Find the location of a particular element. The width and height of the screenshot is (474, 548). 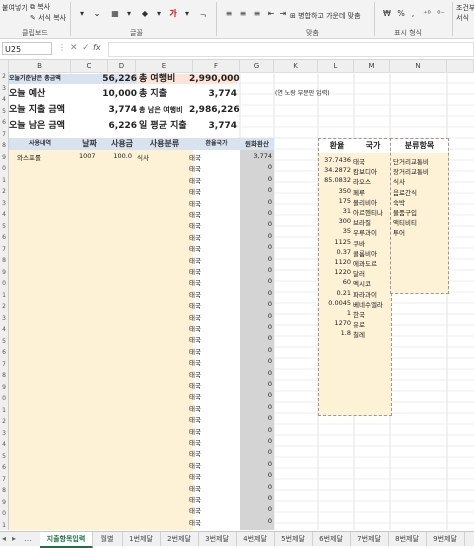

rate-country: 볼리비아 is located at coordinates (365, 202).